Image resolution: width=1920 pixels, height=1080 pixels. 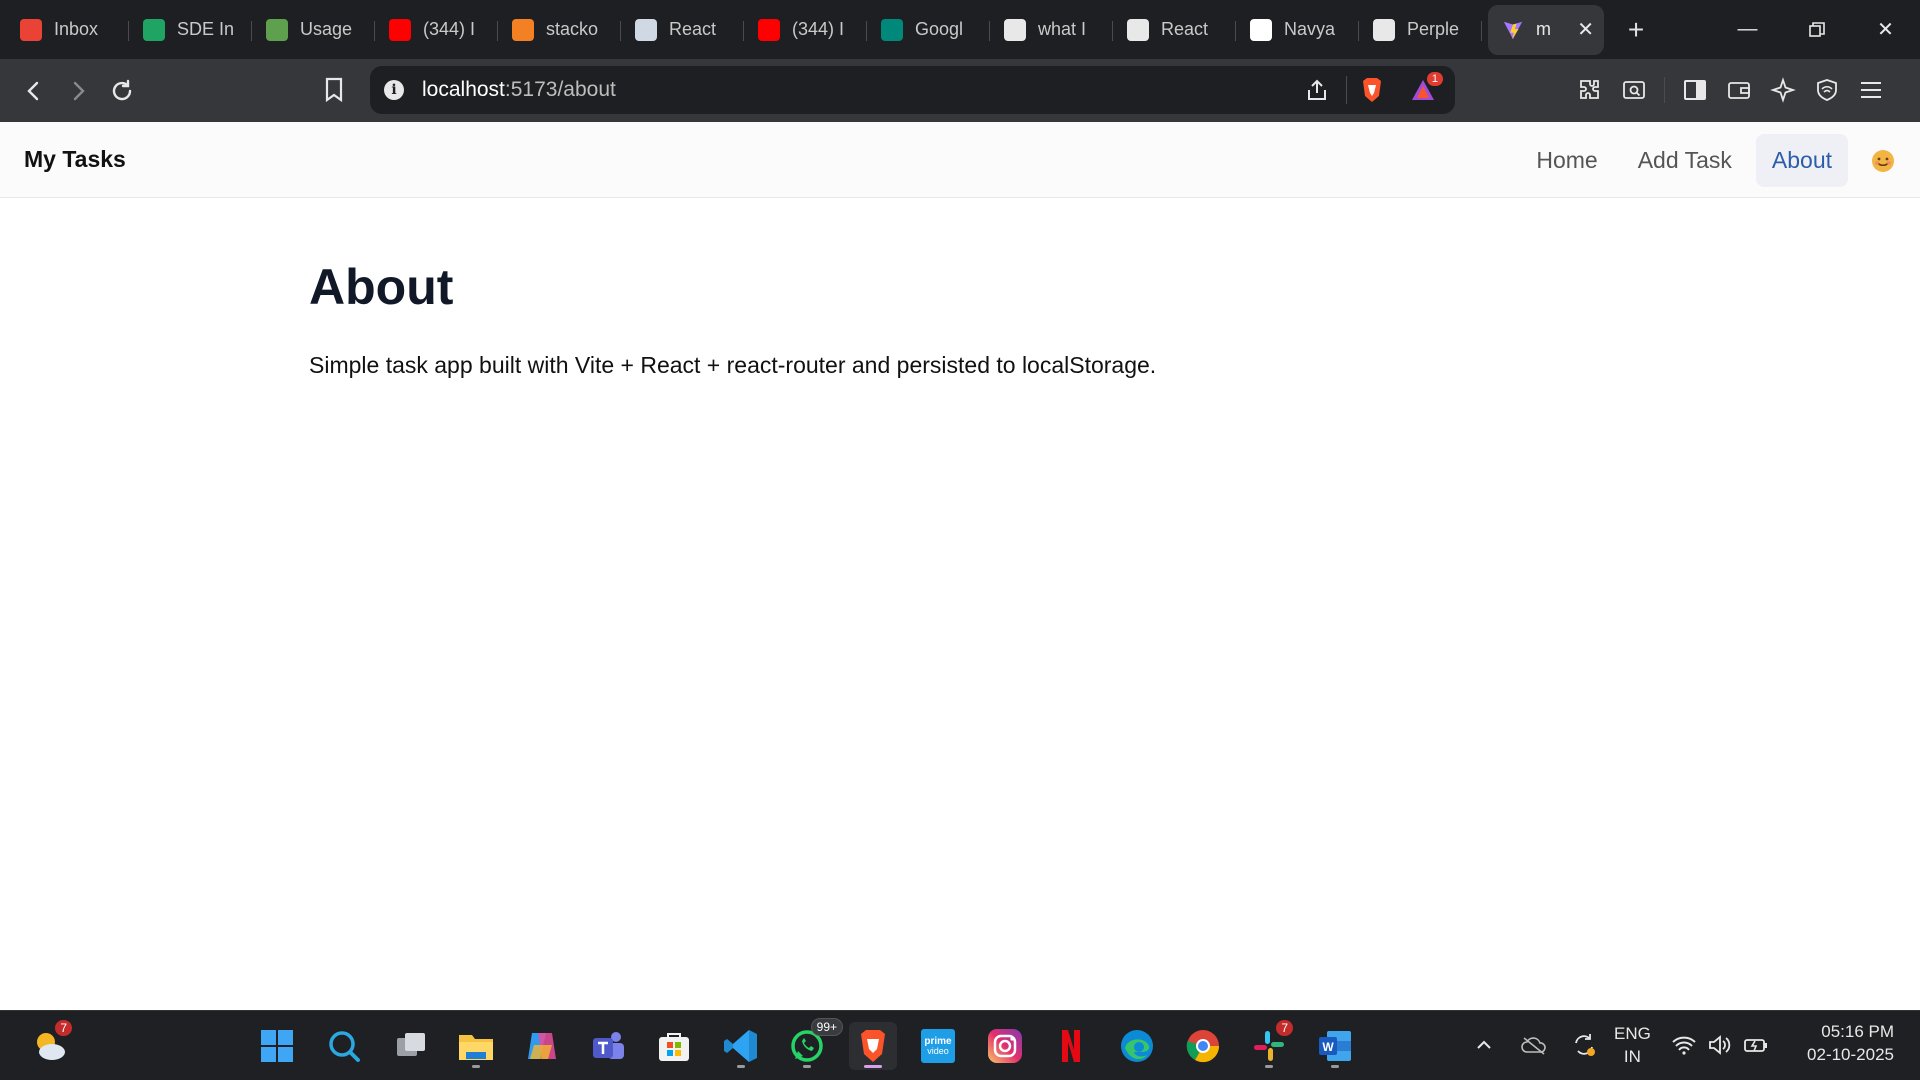 I want to click on nav-links: Home Add Task About, so click(x=1708, y=160).